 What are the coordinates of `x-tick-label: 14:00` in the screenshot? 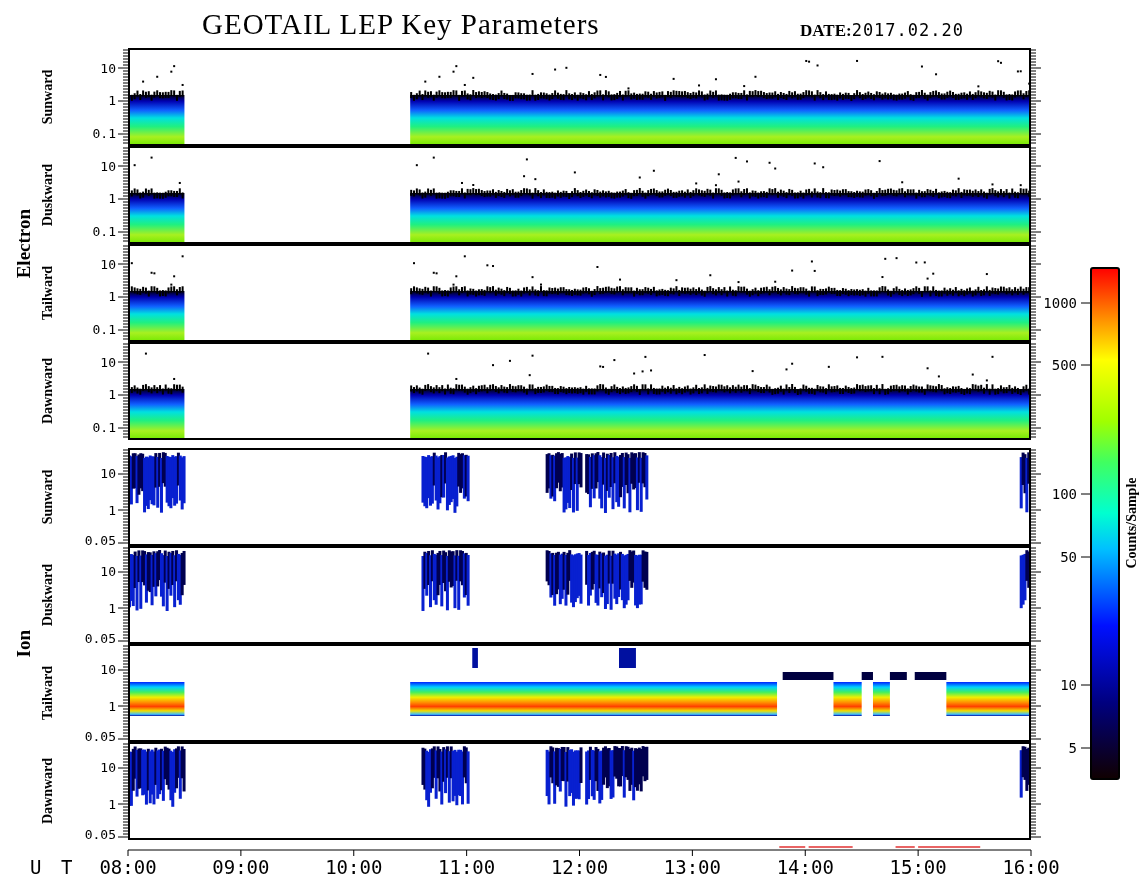 It's located at (805, 867).